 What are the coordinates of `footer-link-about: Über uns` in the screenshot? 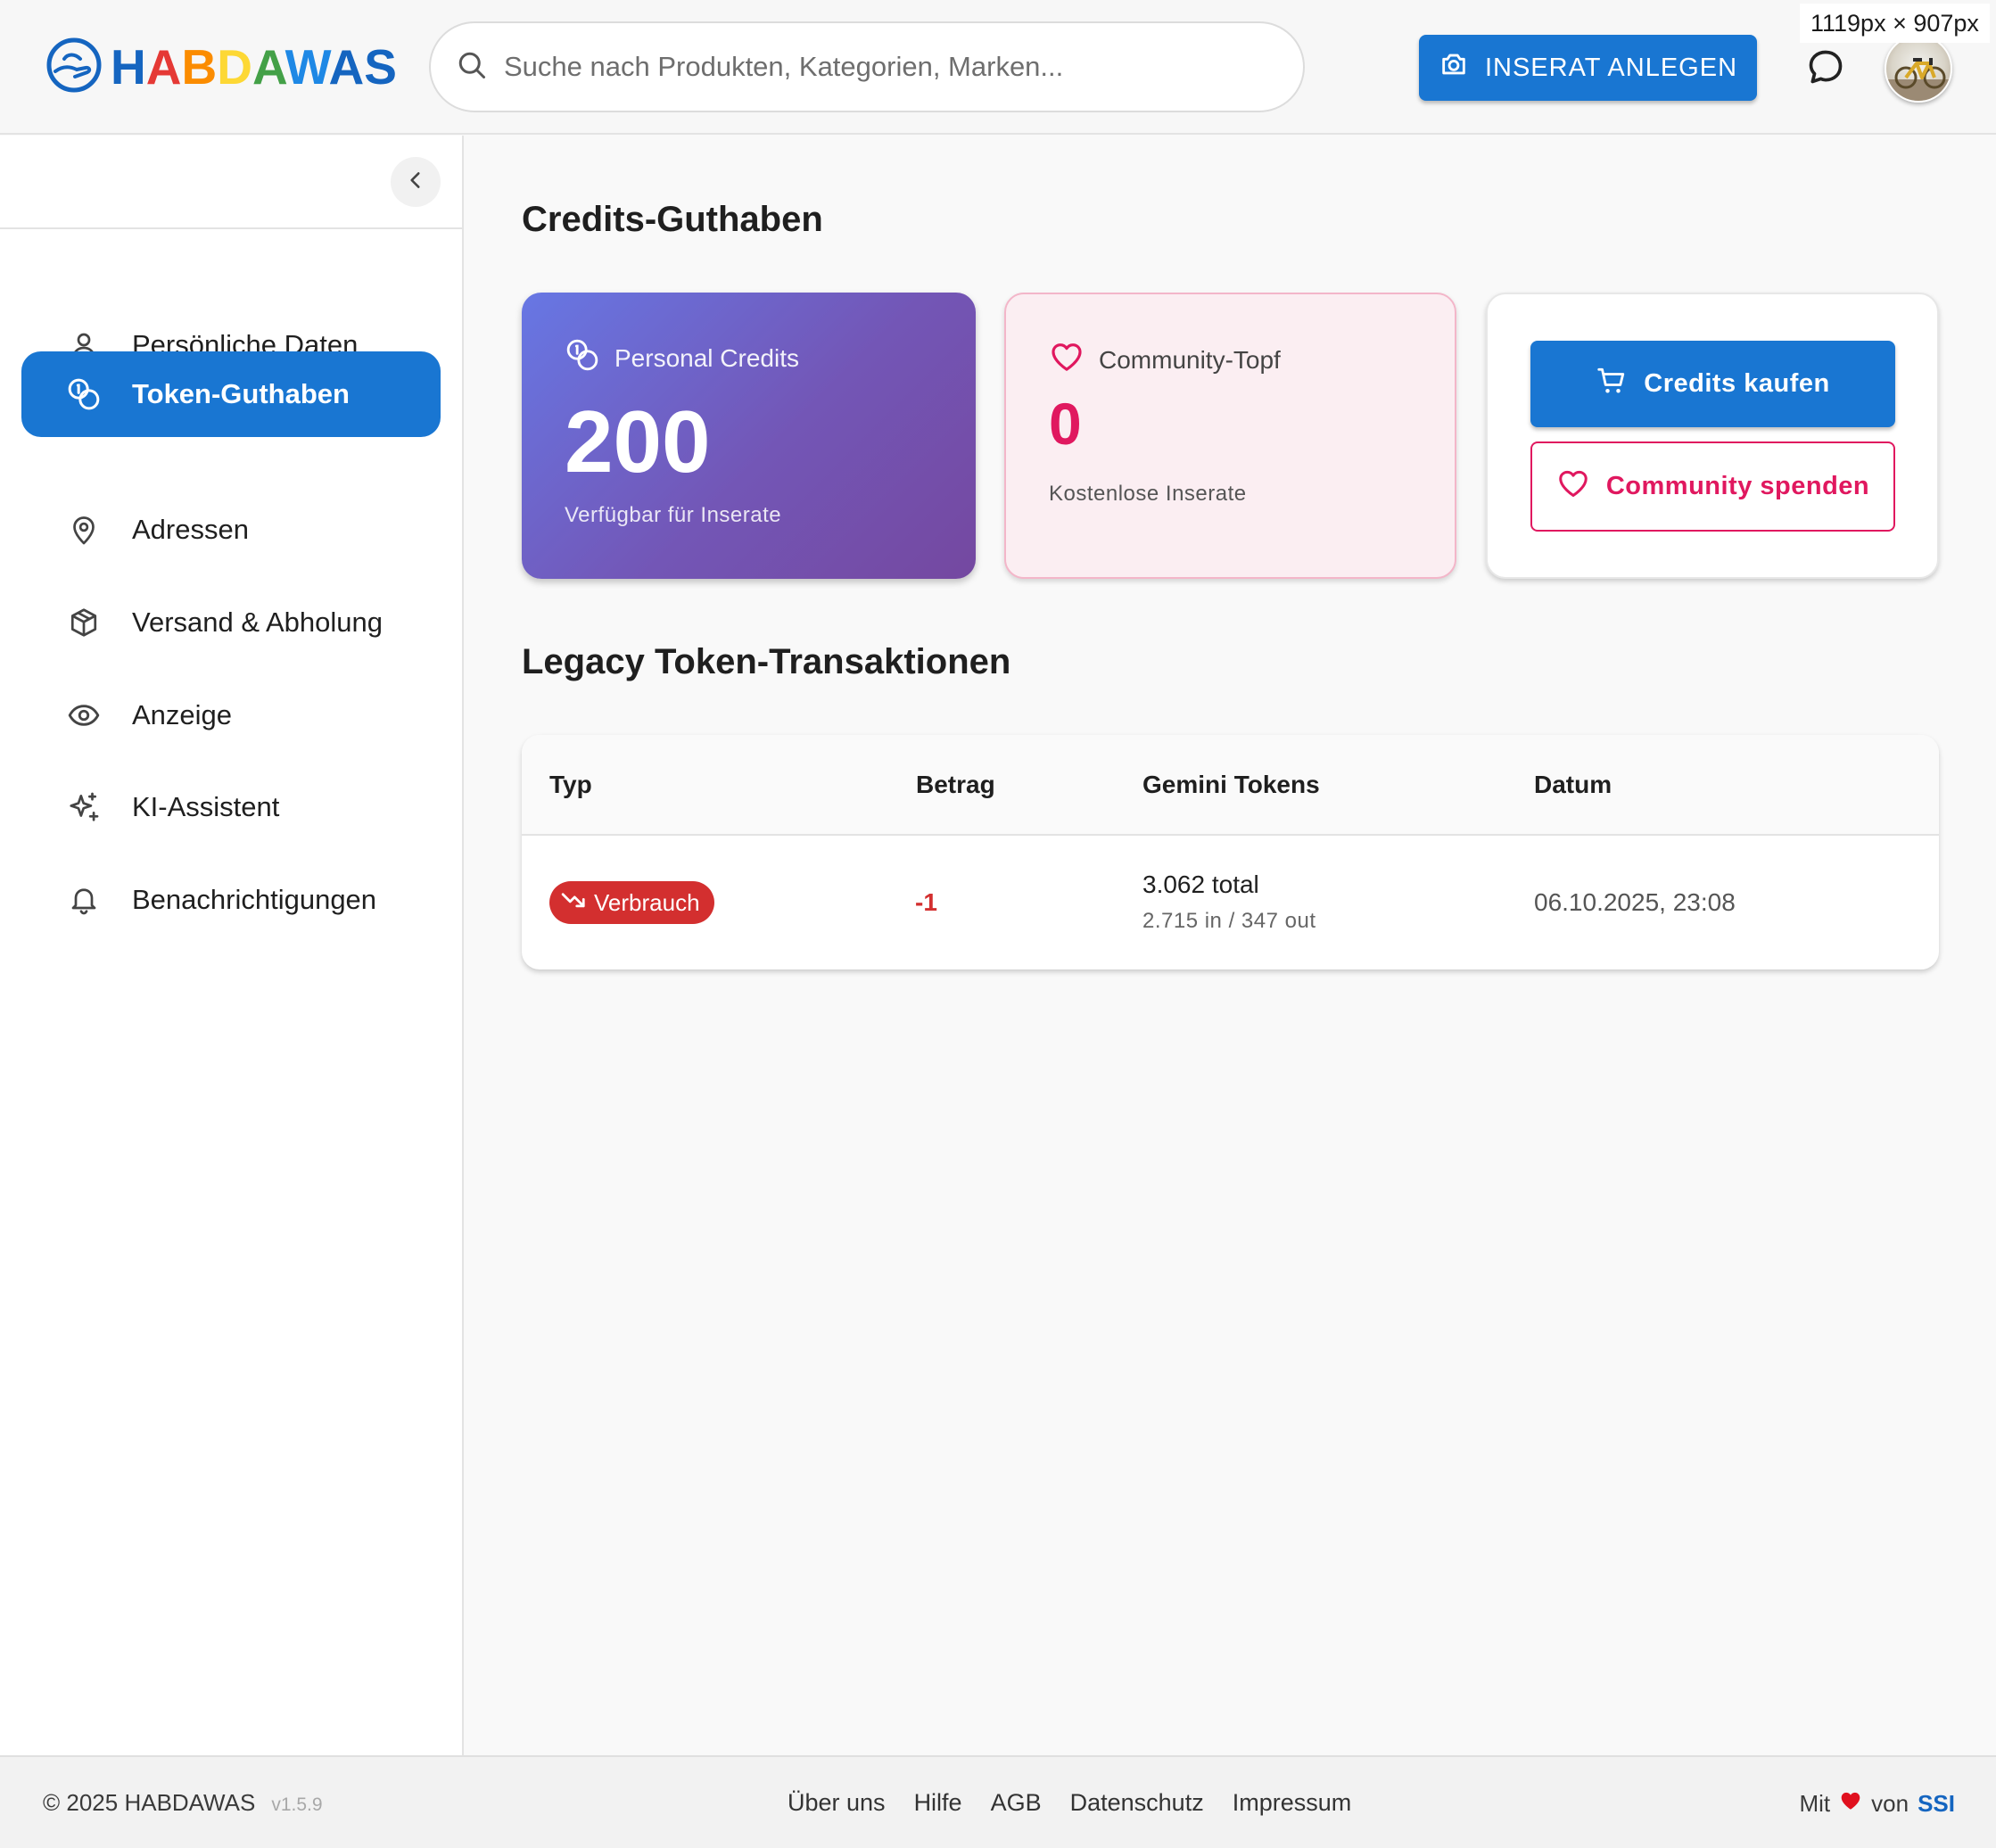 It's located at (837, 1803).